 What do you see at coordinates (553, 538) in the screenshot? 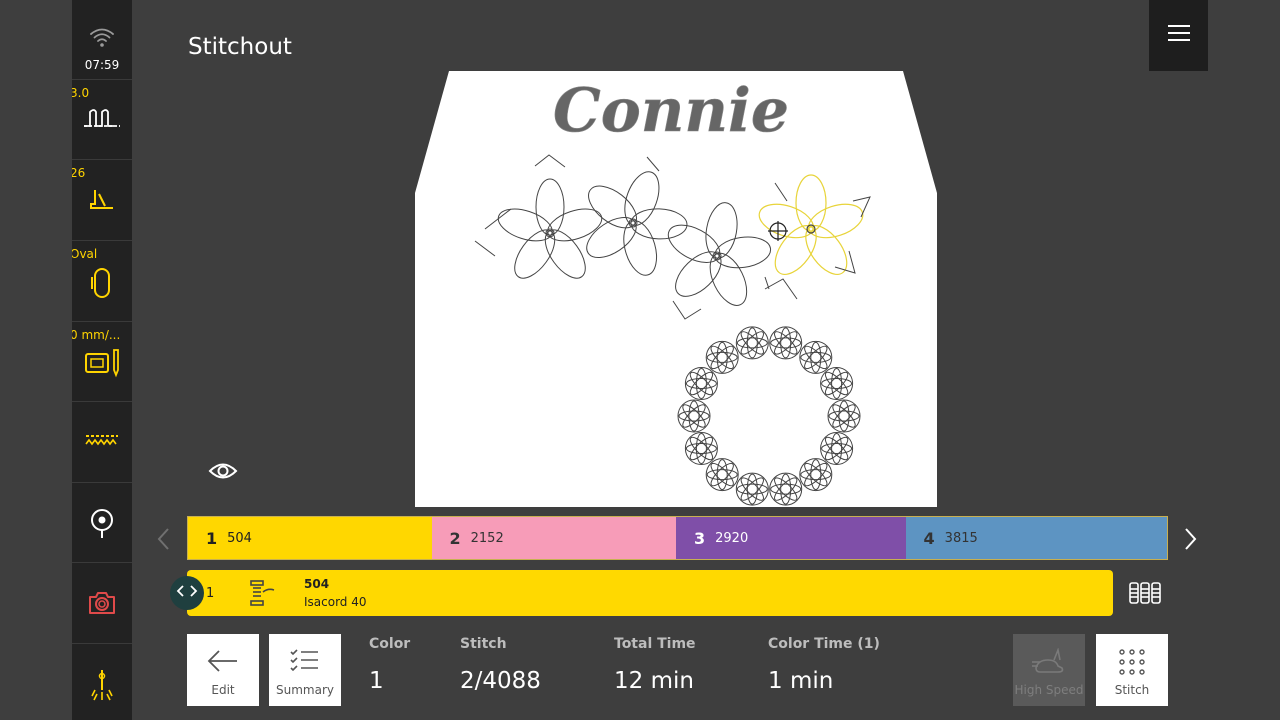
I see `color-segment-2: 2 2152` at bounding box center [553, 538].